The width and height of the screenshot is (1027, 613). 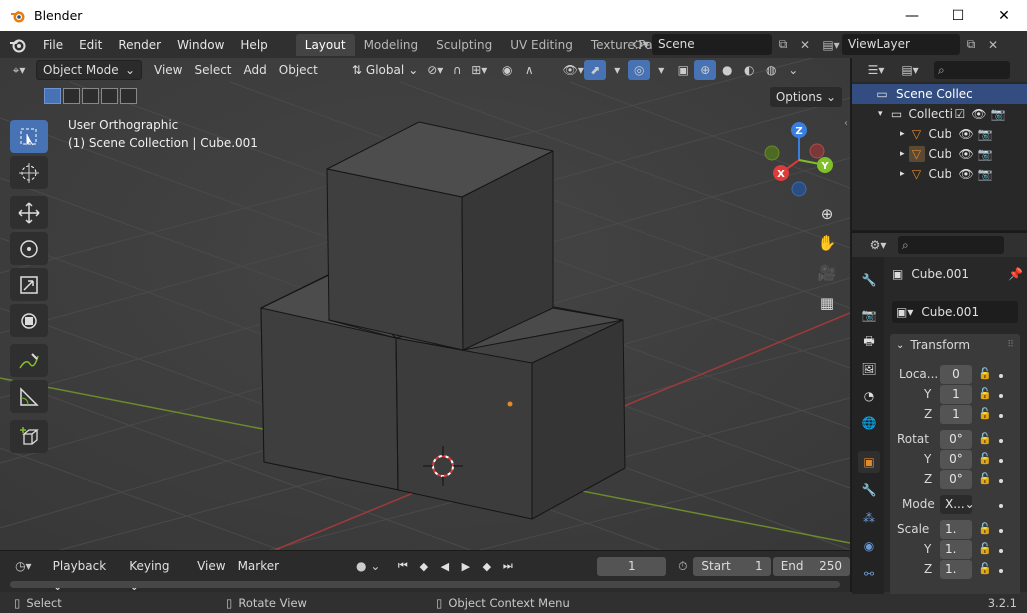 I want to click on outliner-search-input: ⌕, so click(x=972, y=70).